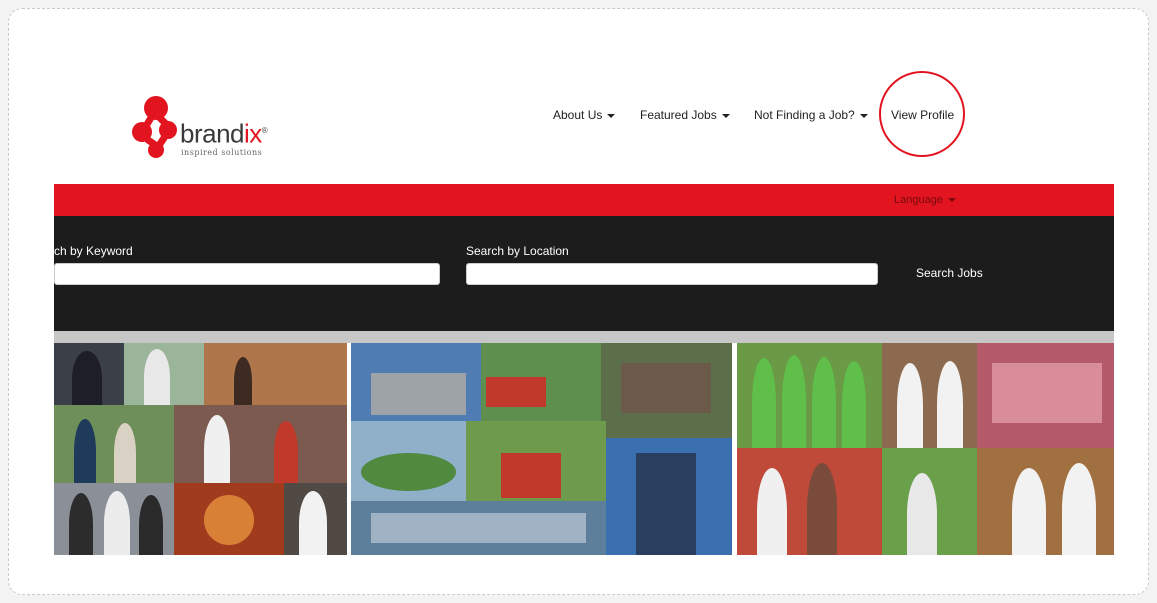  Describe the element at coordinates (222, 152) in the screenshot. I see `logo-tagline: inspired solutions` at that location.